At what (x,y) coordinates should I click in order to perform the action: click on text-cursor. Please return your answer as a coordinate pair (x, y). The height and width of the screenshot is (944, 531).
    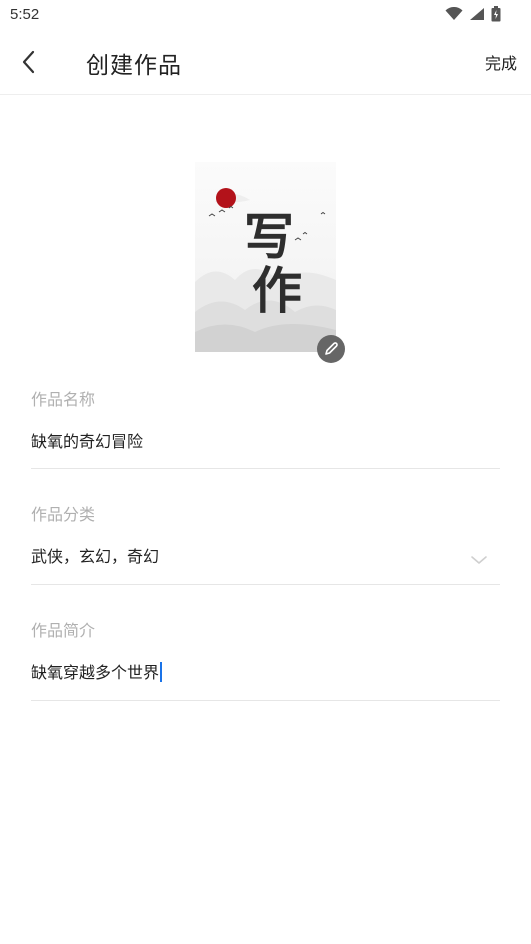
    Looking at the image, I should click on (161, 672).